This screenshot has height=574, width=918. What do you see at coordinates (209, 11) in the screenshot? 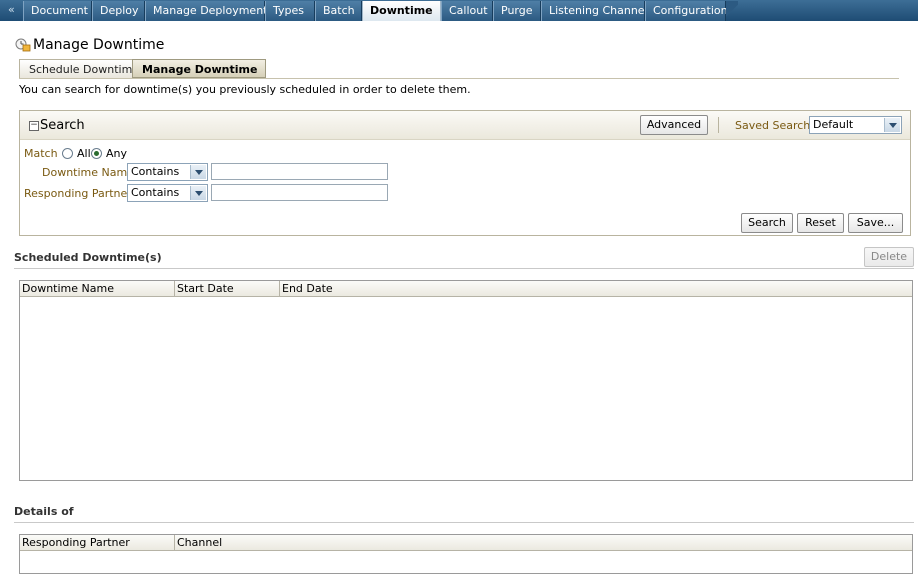
I see `tab-manage-deployments: Manage Deployments` at bounding box center [209, 11].